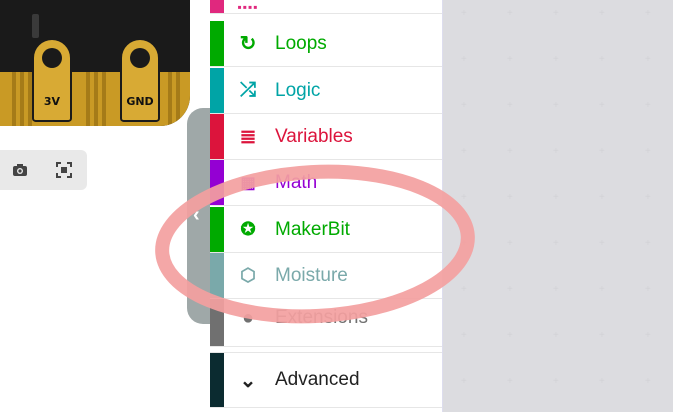  I want to click on toolbox-category-loops: ↻ Loops, so click(326, 44).